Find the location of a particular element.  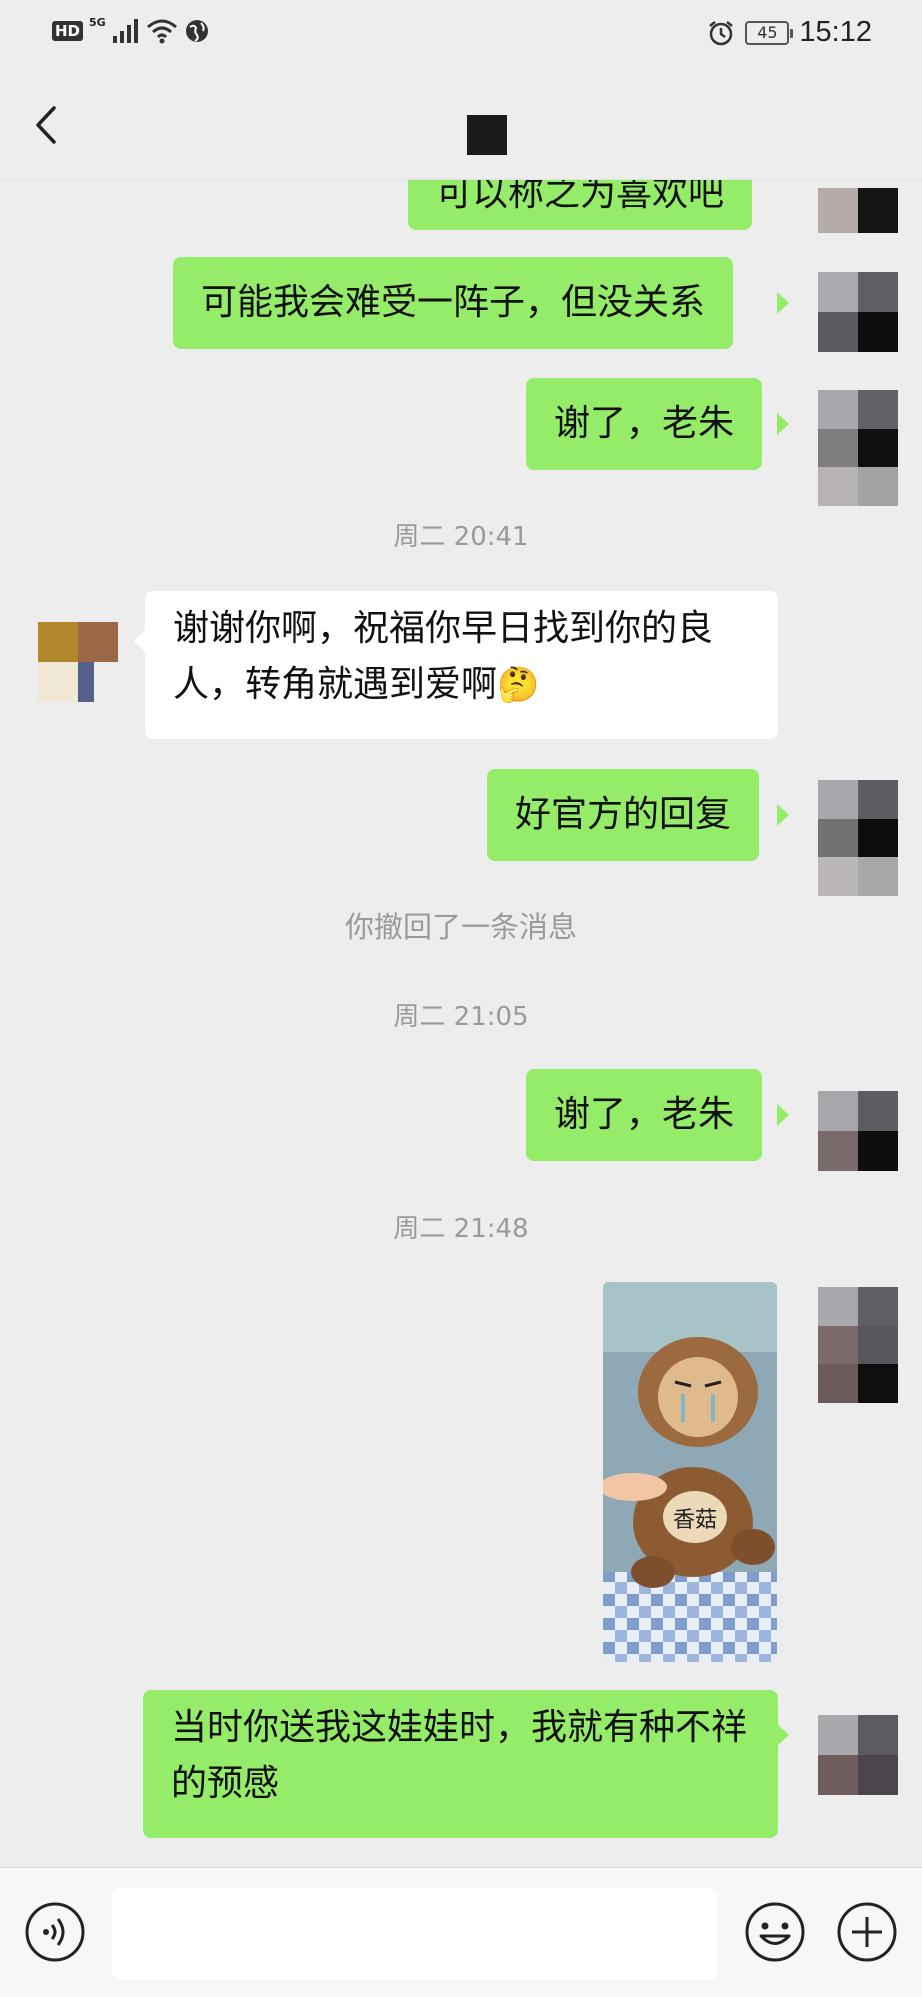

voice-button is located at coordinates (55, 1932).